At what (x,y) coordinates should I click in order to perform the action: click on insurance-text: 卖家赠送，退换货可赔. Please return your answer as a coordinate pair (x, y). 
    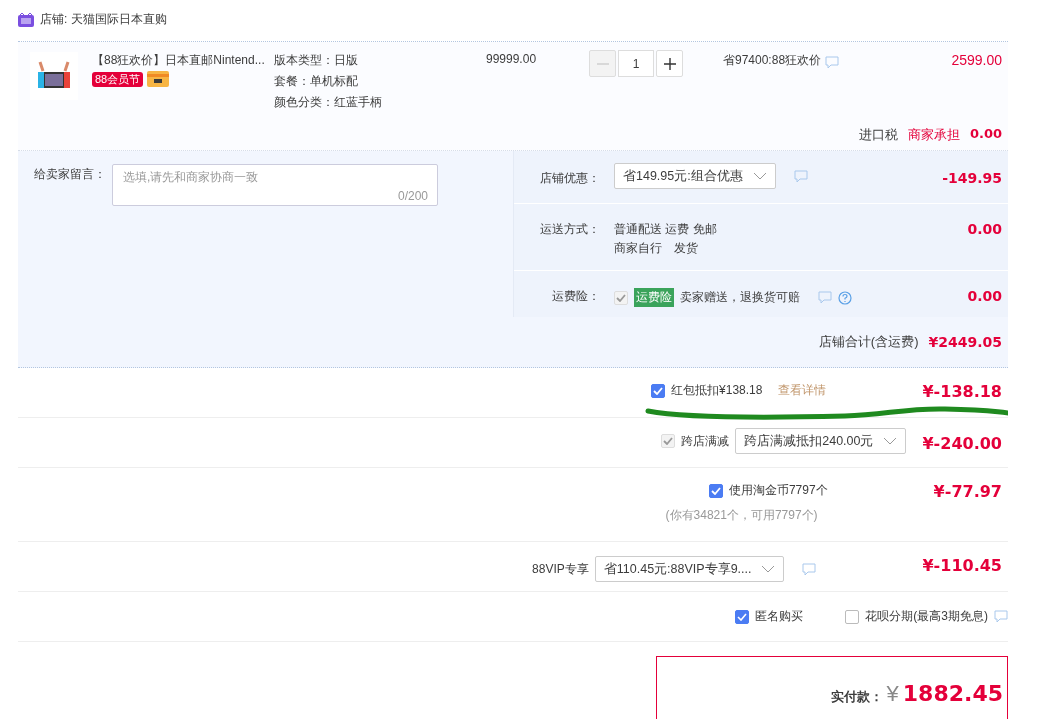
    Looking at the image, I should click on (740, 297).